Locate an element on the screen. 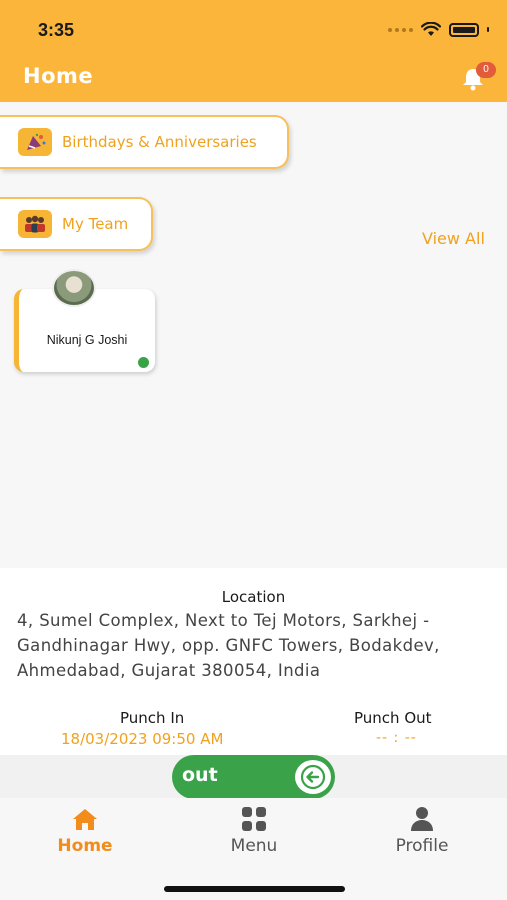  tab-profile-label: Profile is located at coordinates (422, 846).